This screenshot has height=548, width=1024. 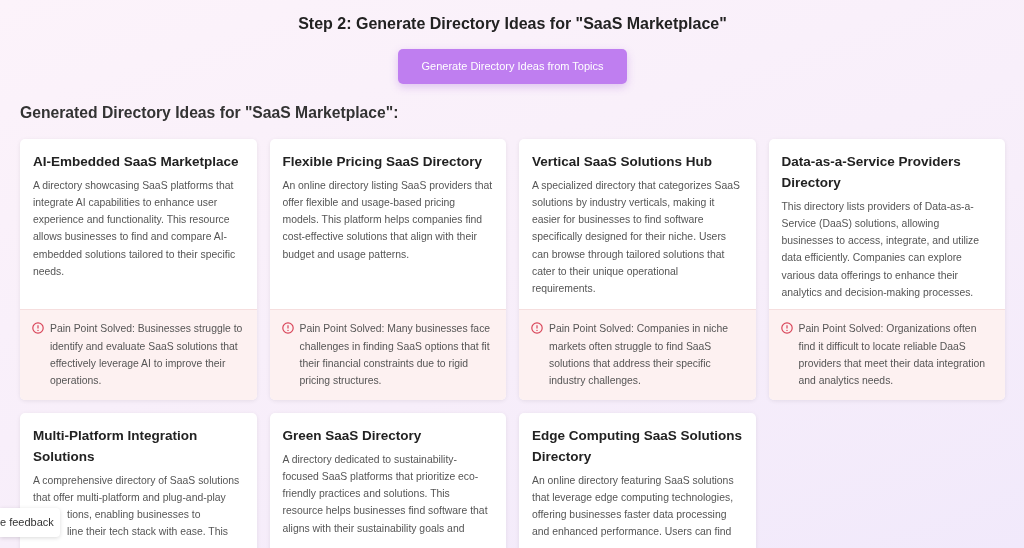 What do you see at coordinates (147, 355) in the screenshot?
I see `pain-point-text: Pain Point Solved: Businesses struggle to identify and evaluate SaaS solutions that effectively leverage AI to improve their operations.` at bounding box center [147, 355].